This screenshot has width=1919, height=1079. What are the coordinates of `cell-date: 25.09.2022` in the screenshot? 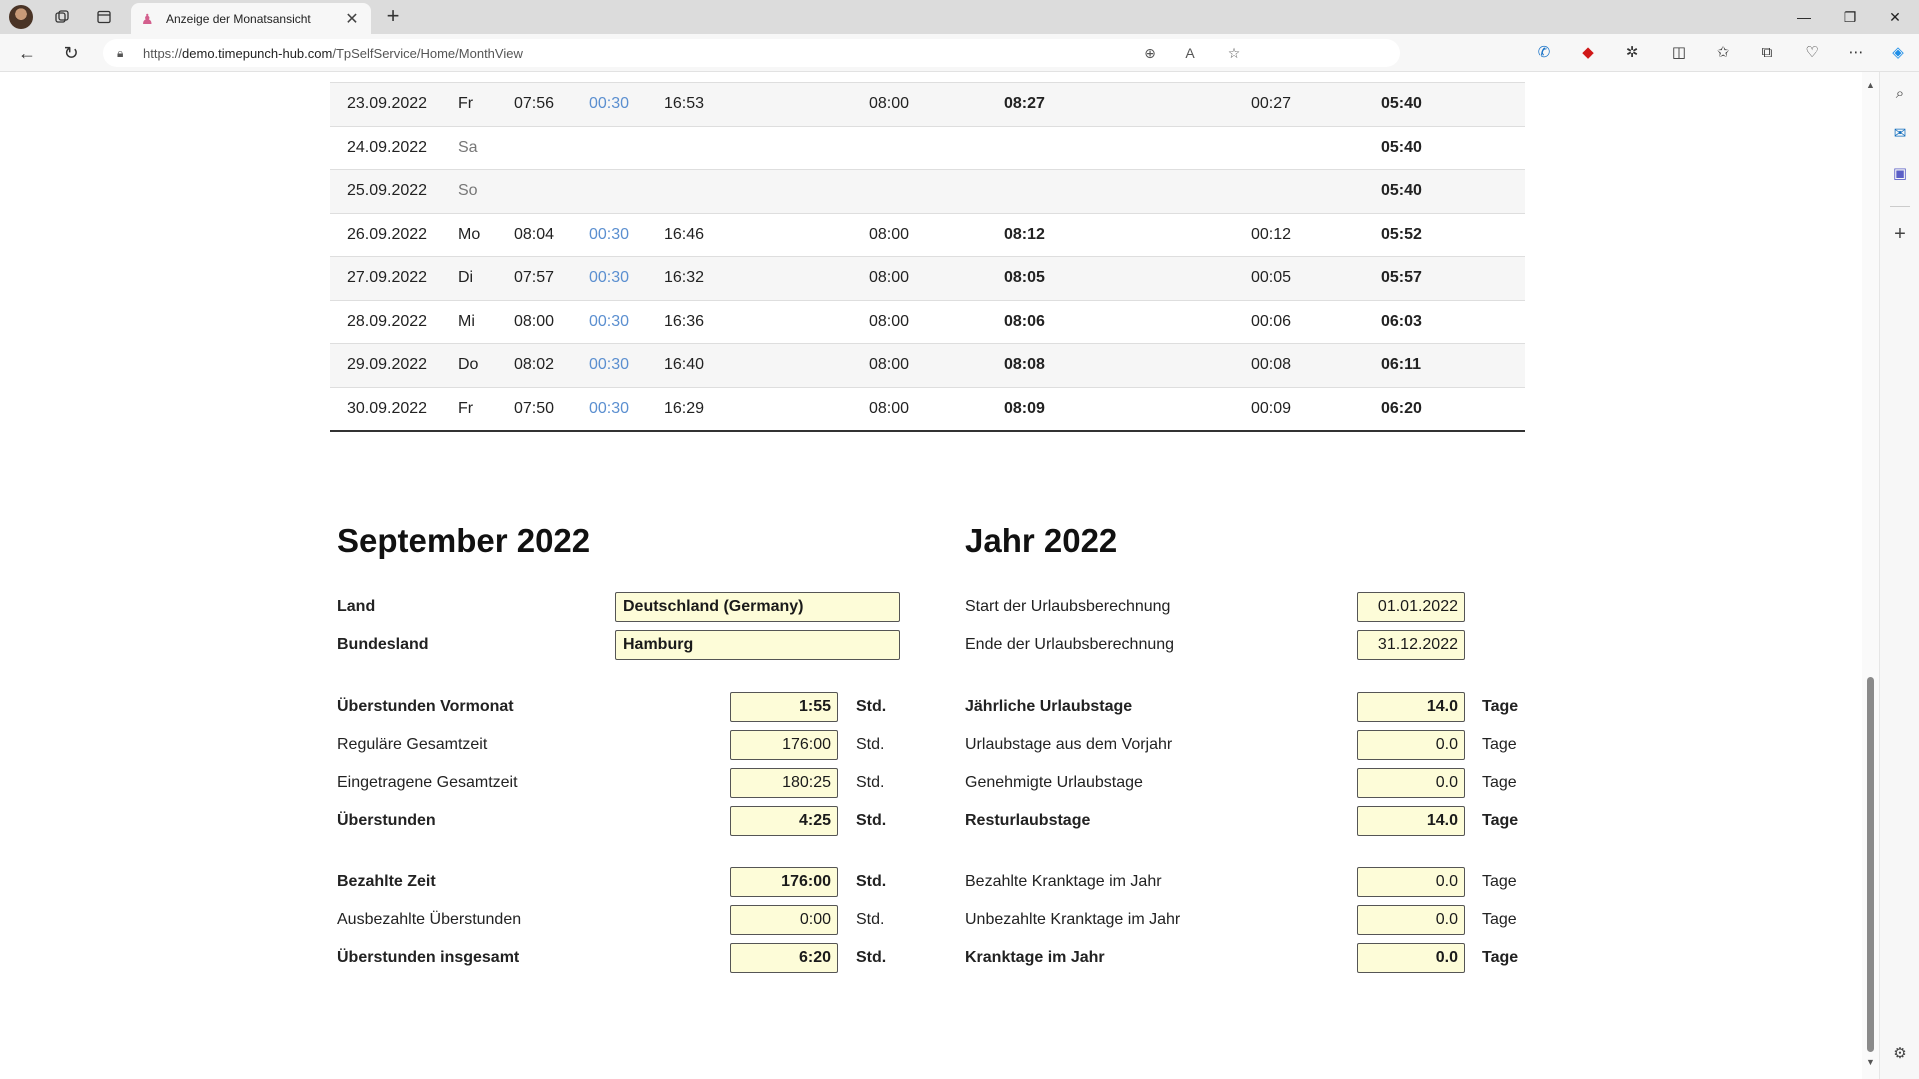 It's located at (387, 191).